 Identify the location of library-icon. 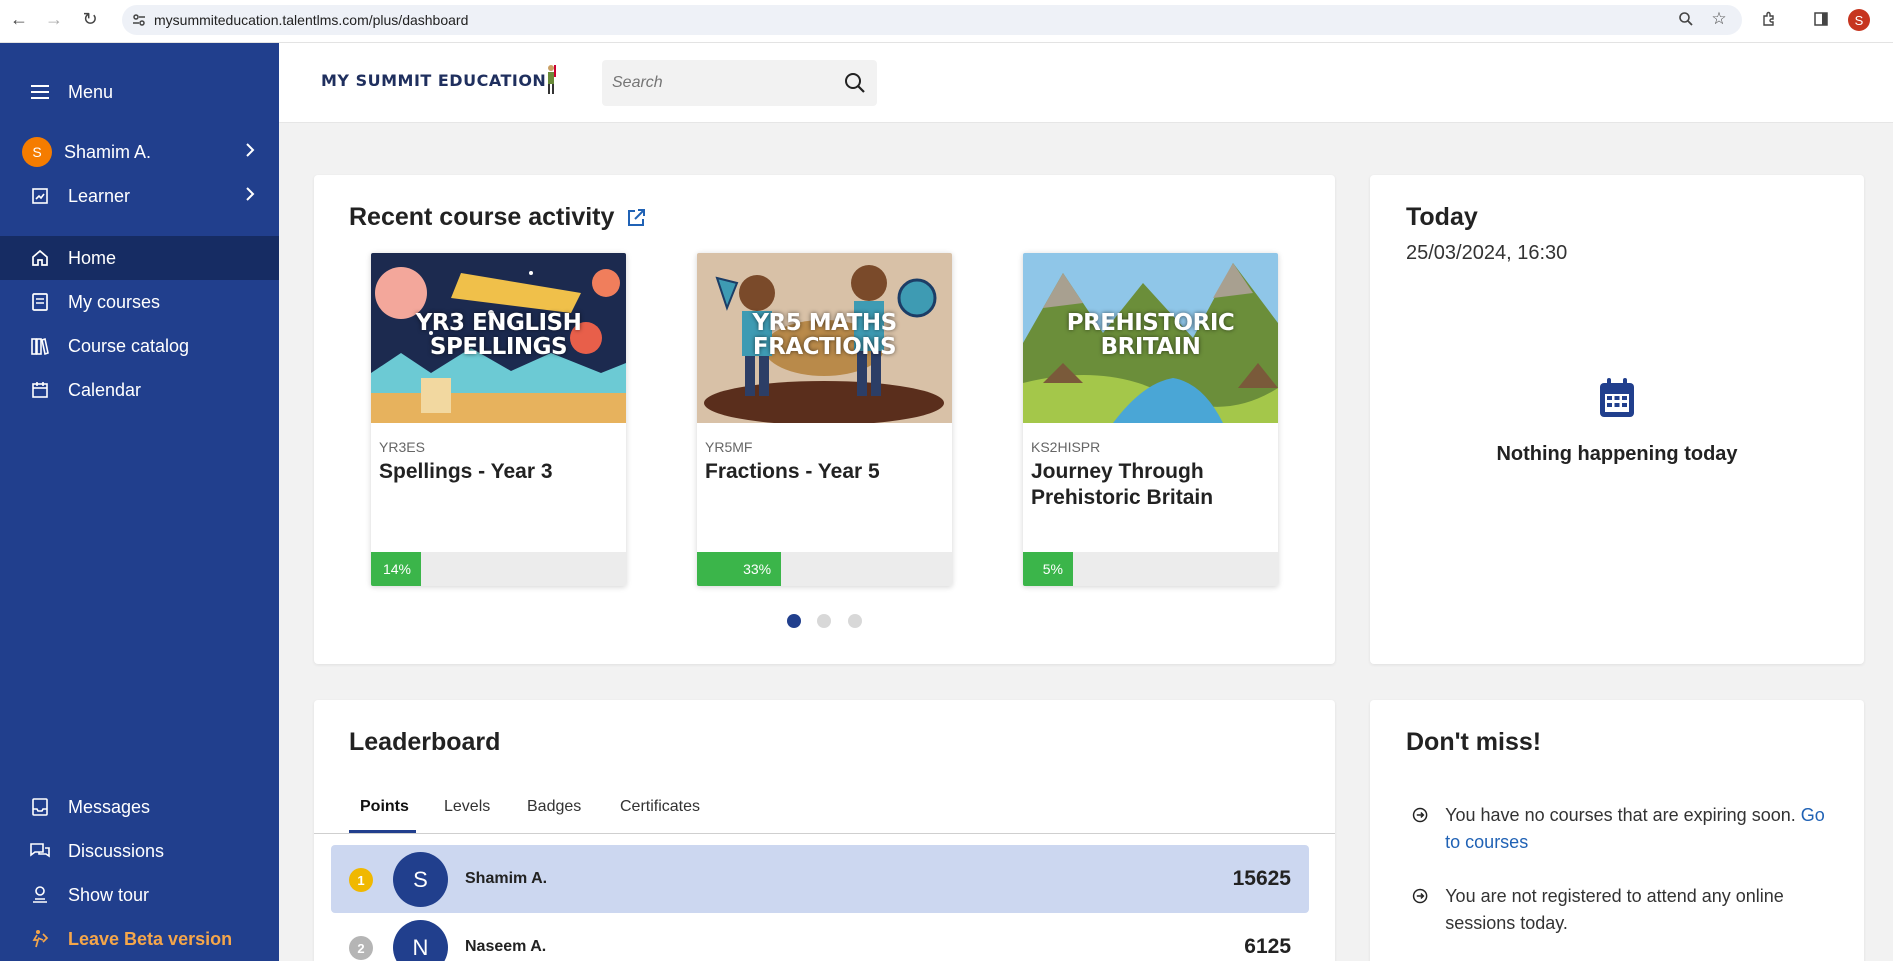
(40, 346).